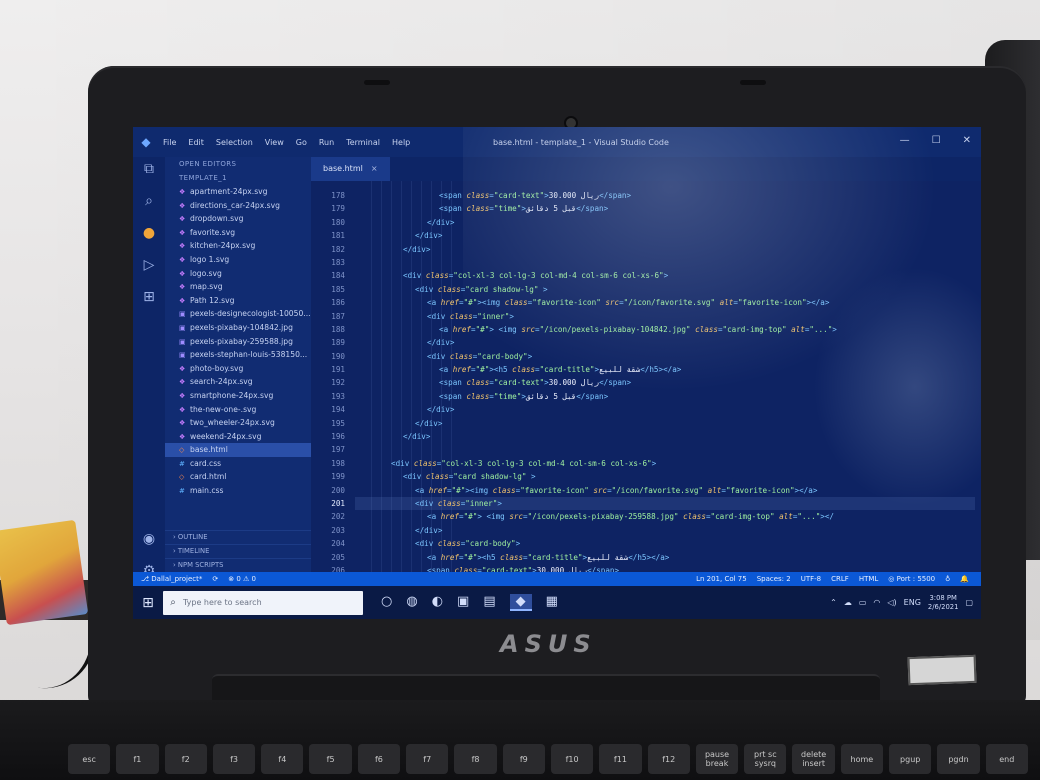  I want to click on key-f12: f12, so click(668, 759).